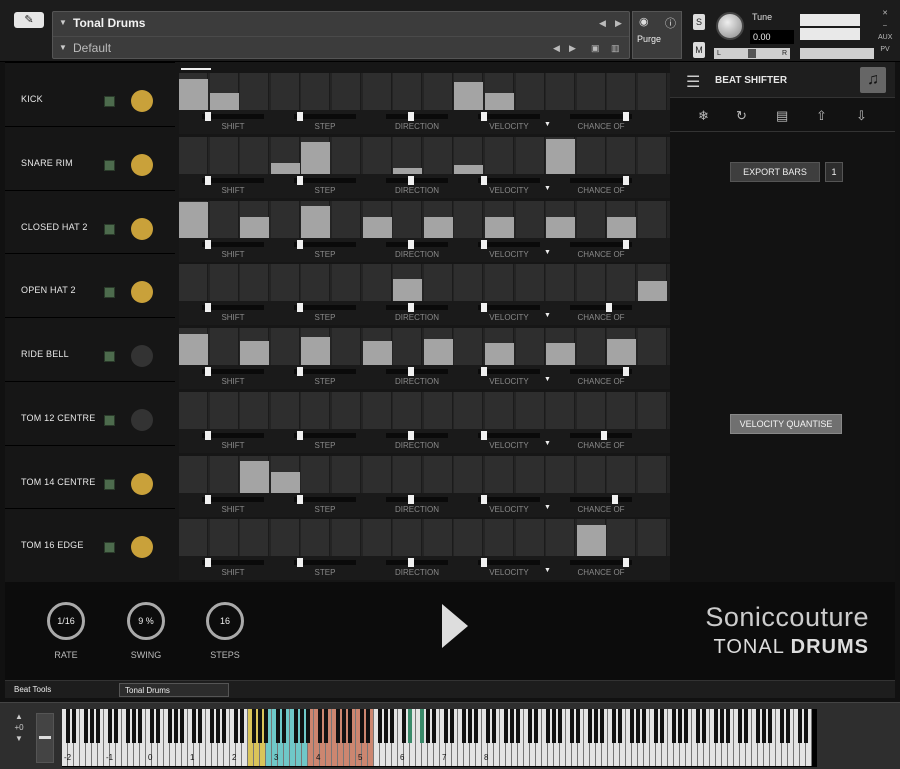 Image resolution: width=900 pixels, height=769 pixels. What do you see at coordinates (299, 116) in the screenshot?
I see `step-slider-handle` at bounding box center [299, 116].